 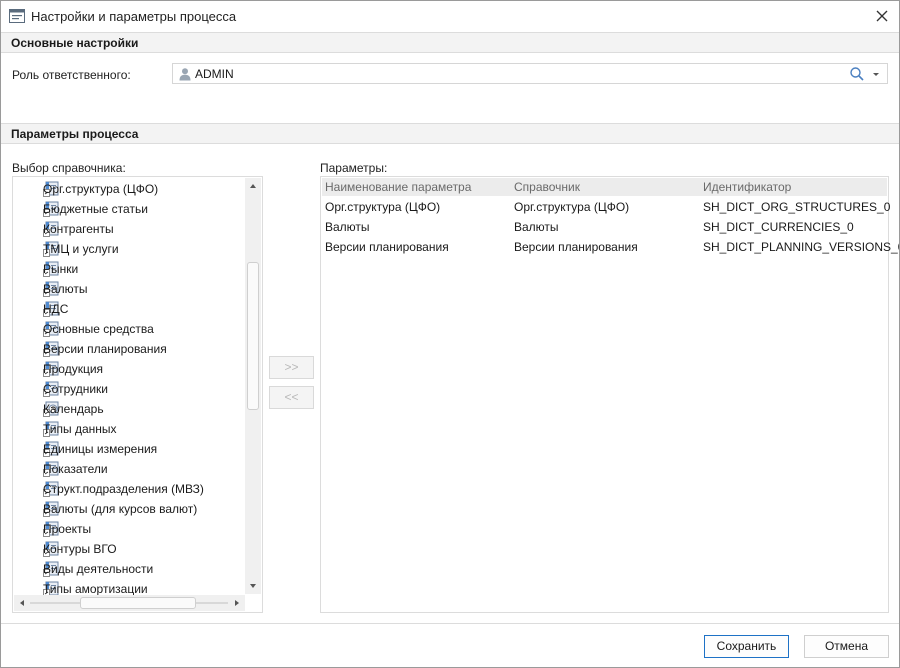 I want to click on list-item: НДС, so click(x=133, y=309).